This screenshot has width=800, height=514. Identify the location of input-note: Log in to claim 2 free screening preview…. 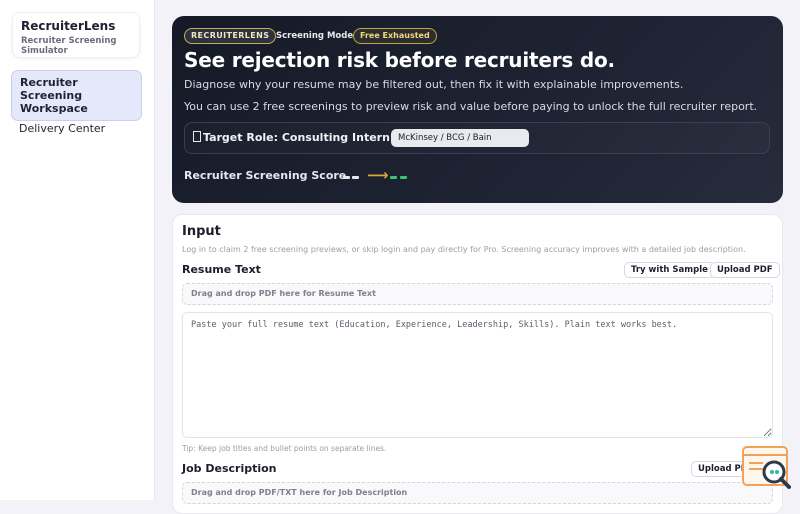
(464, 249).